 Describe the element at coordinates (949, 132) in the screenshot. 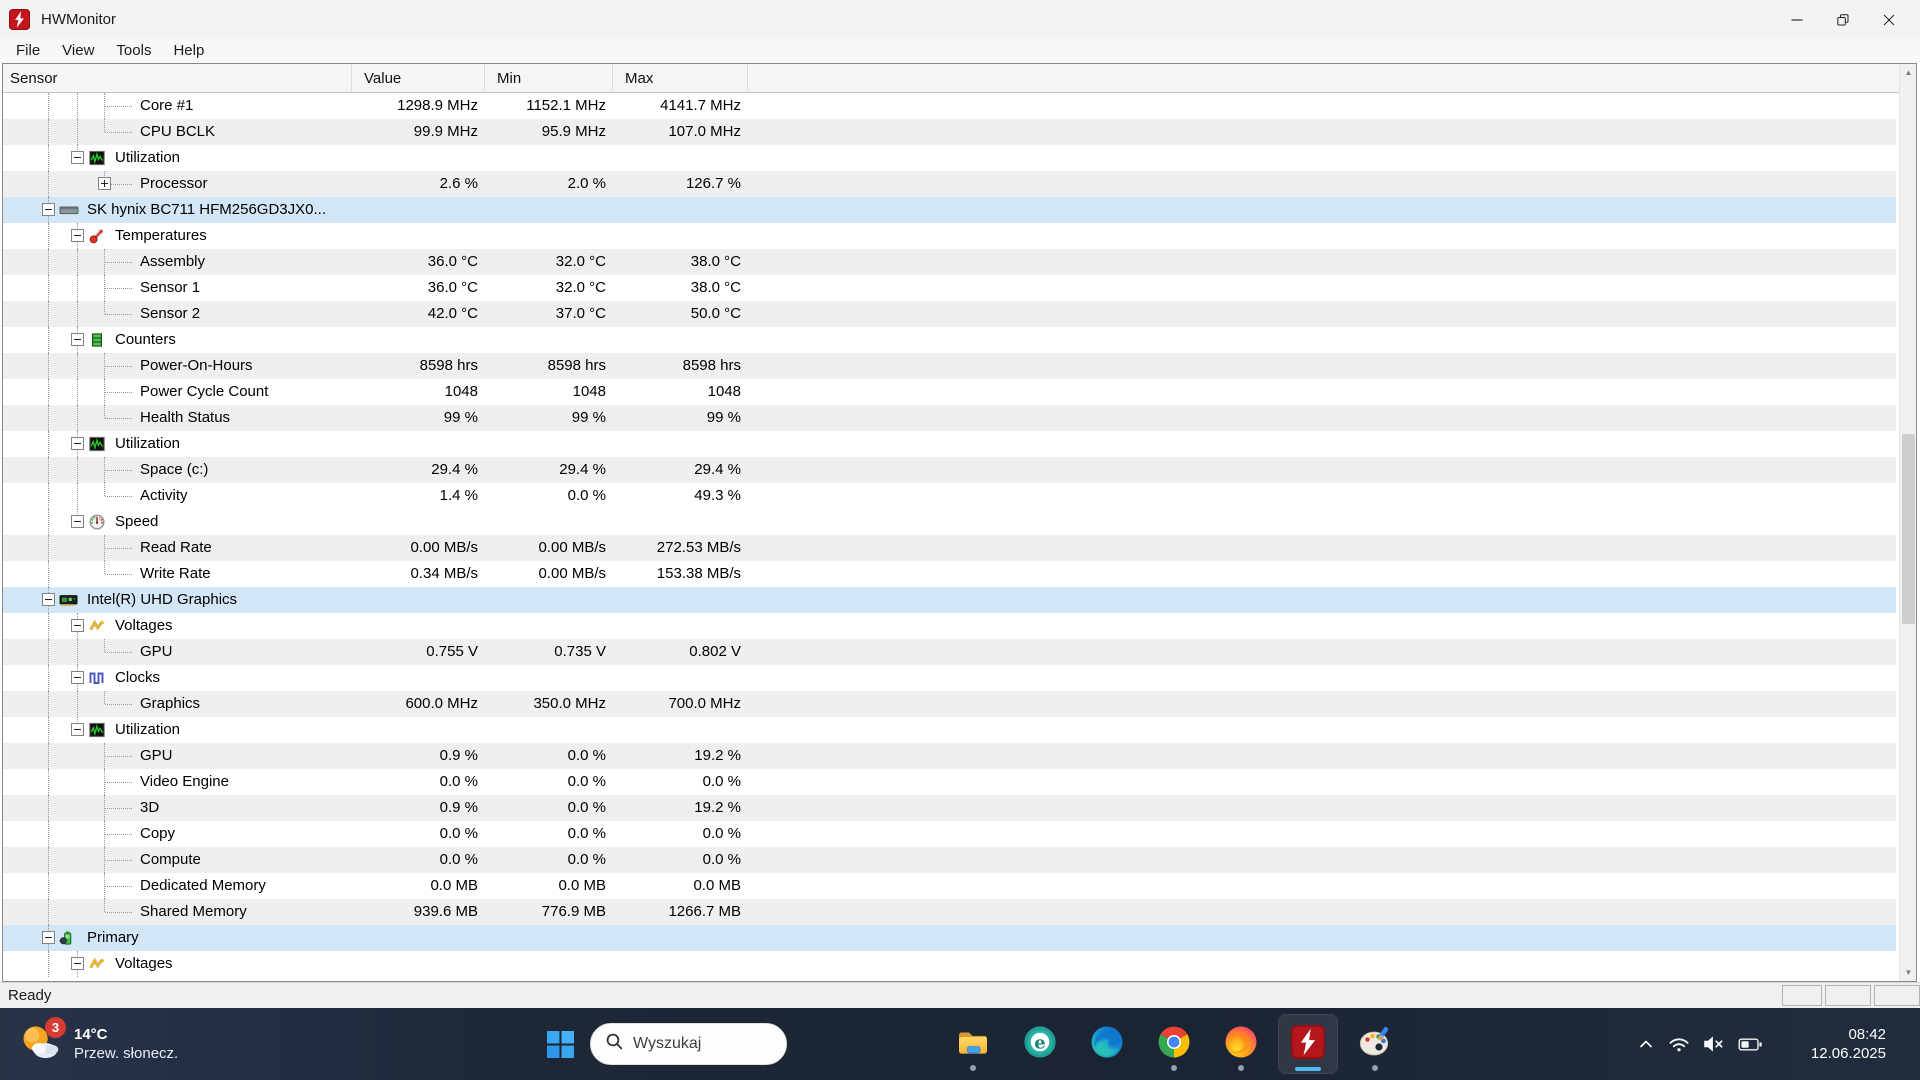

I see `tree-row: CPU BCLK 99.9 MHz 95.9 MHz 107.0 MHz` at that location.